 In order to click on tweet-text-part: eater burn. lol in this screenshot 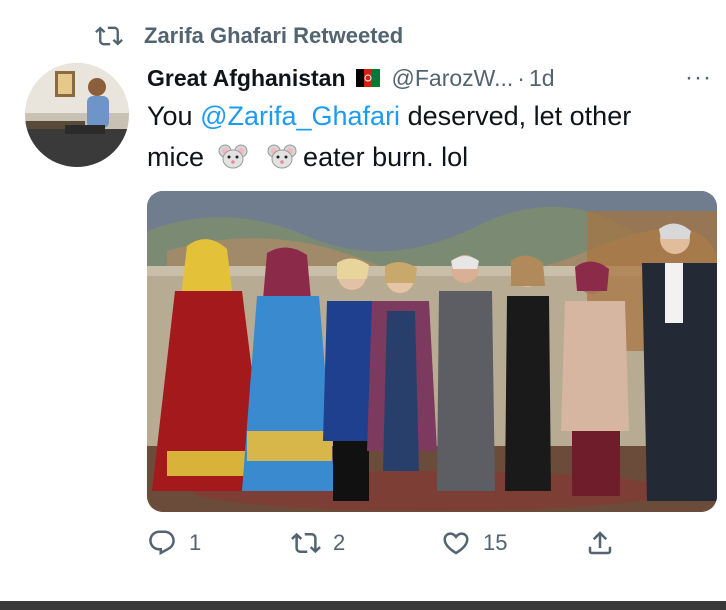, I will do `click(386, 157)`.